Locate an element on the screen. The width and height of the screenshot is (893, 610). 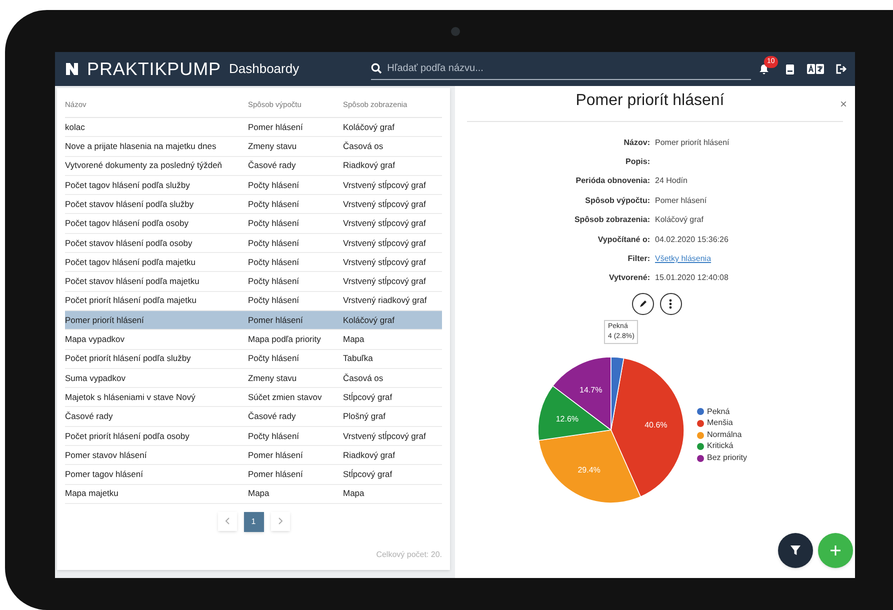
table-cell-text: Počet stavov hlásení podľa osoby is located at coordinates (129, 243).